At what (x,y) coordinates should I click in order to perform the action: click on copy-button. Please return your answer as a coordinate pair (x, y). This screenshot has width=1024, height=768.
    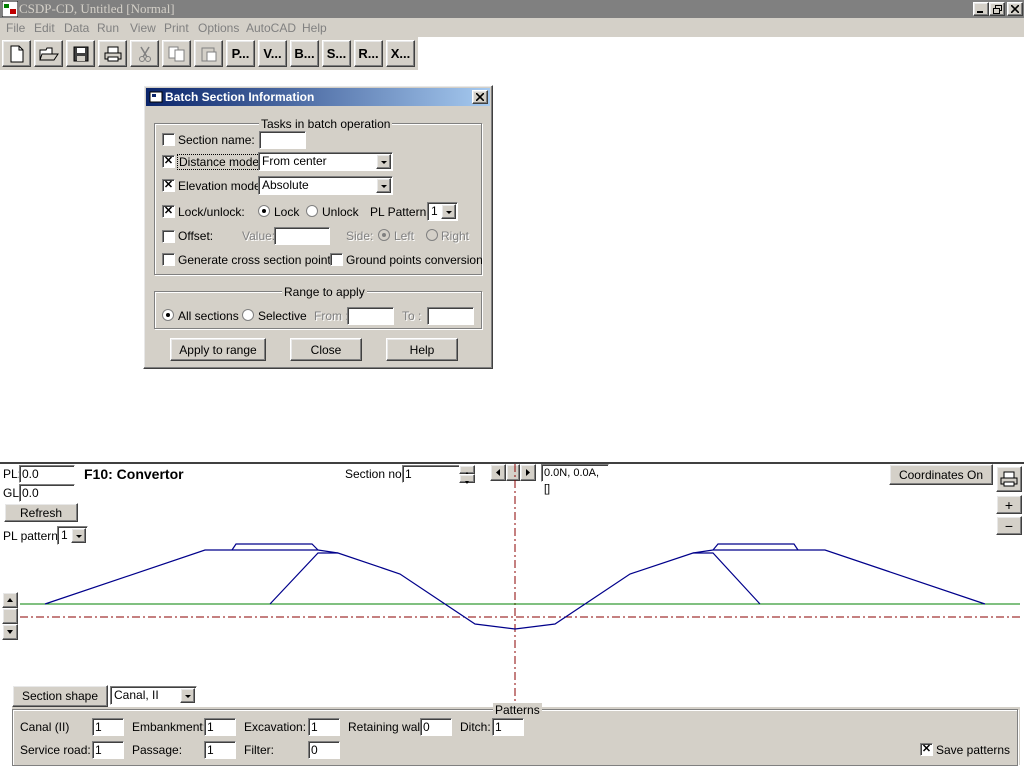
    Looking at the image, I should click on (176, 53).